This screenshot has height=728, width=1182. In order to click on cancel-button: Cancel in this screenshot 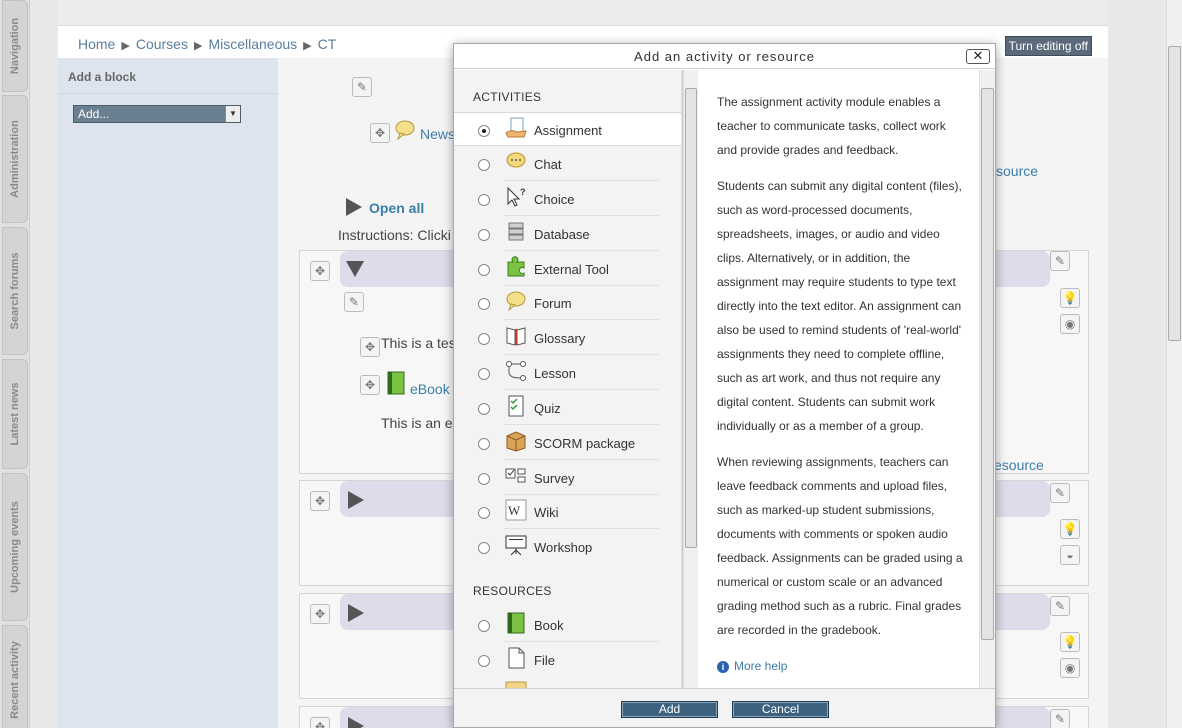, I will do `click(780, 709)`.